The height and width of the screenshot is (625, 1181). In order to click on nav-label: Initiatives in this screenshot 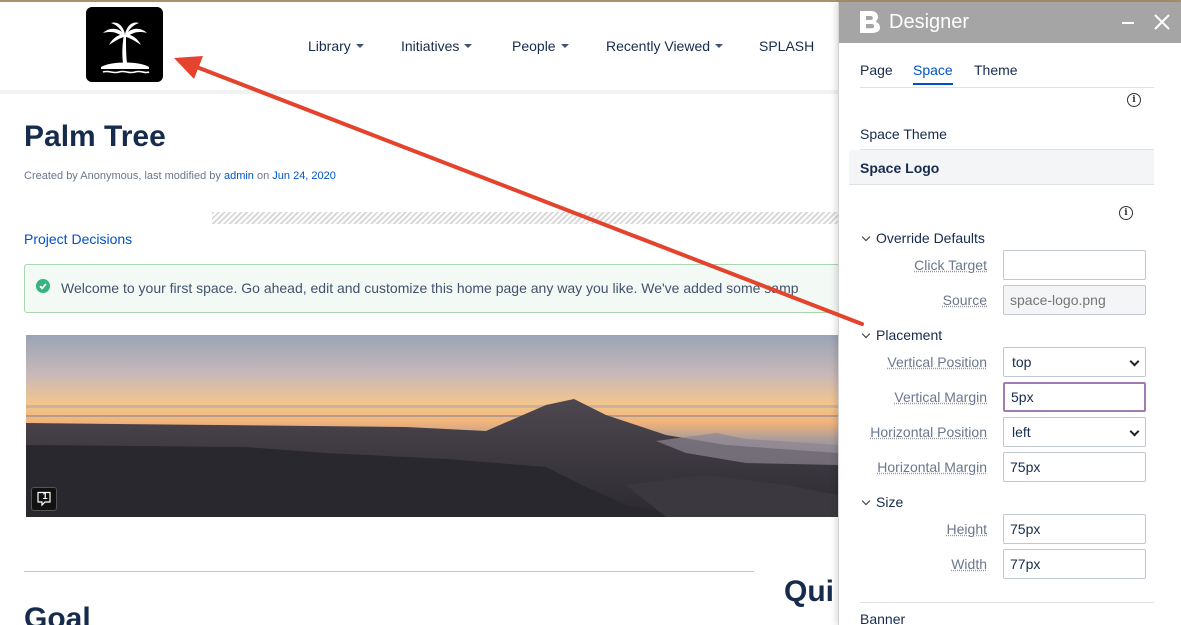, I will do `click(430, 46)`.